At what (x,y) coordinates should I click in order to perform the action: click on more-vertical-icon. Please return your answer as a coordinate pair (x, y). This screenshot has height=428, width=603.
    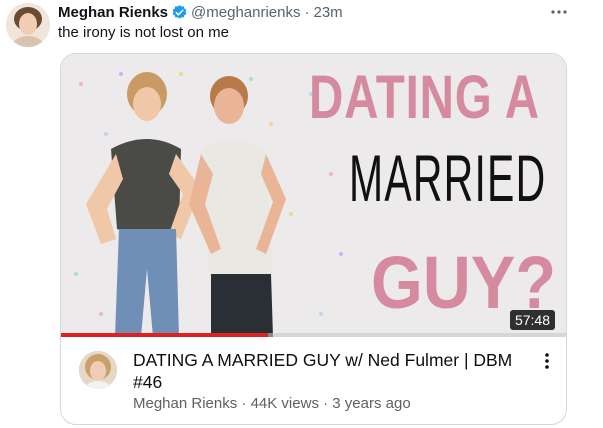
    Looking at the image, I should click on (547, 361).